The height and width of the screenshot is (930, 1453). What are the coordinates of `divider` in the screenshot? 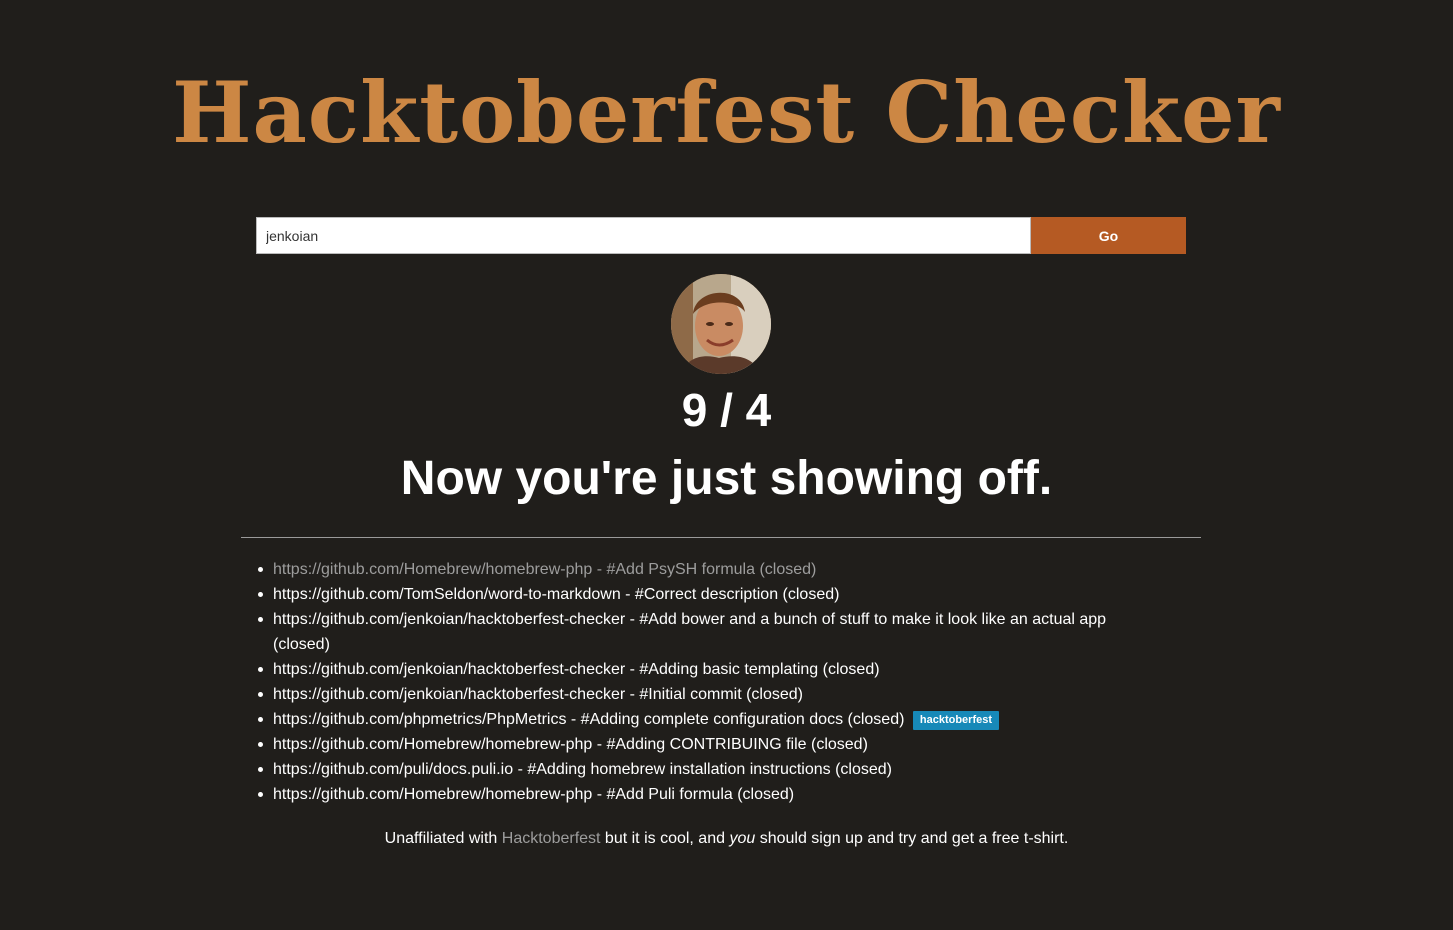 It's located at (721, 537).